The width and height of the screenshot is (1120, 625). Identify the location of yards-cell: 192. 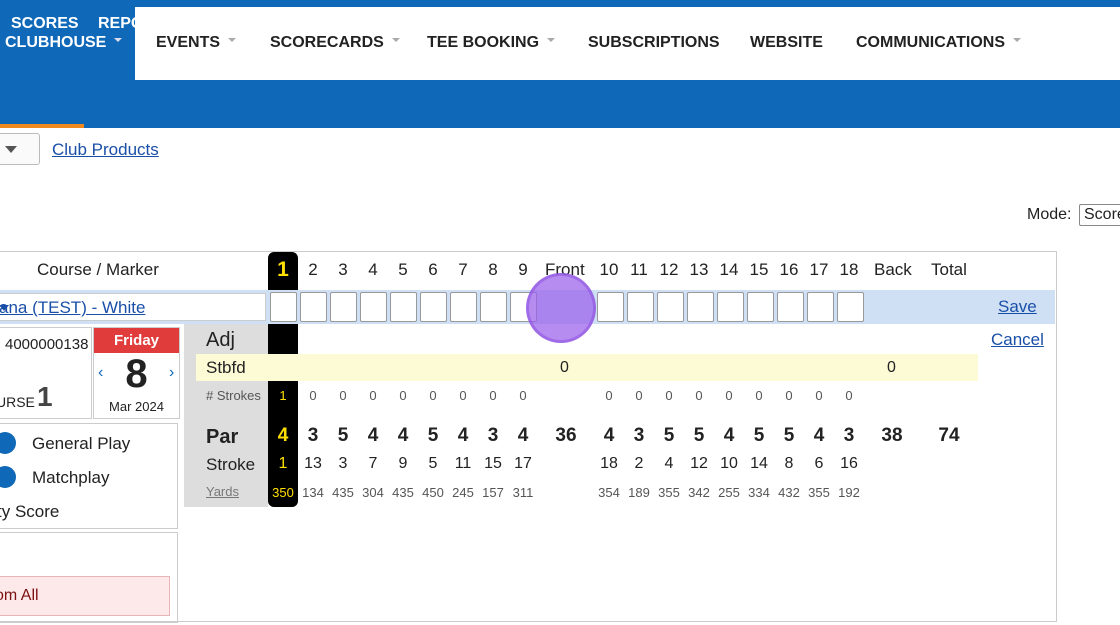
(849, 492).